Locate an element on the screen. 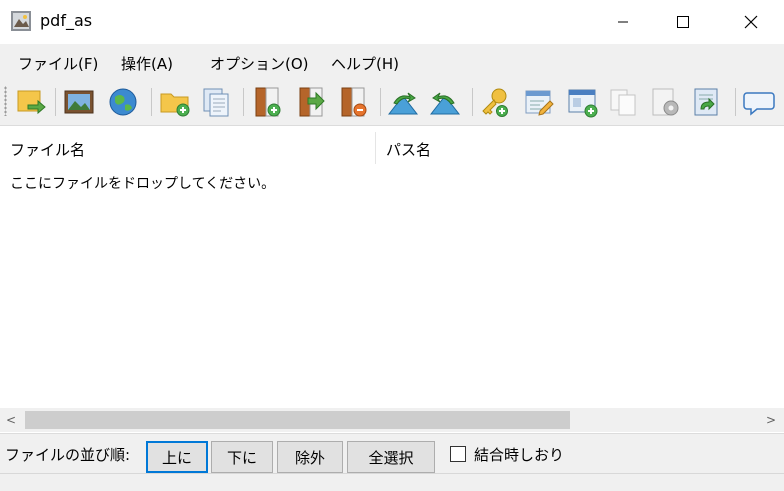 The width and height of the screenshot is (784, 491). window-add-icon is located at coordinates (583, 102).